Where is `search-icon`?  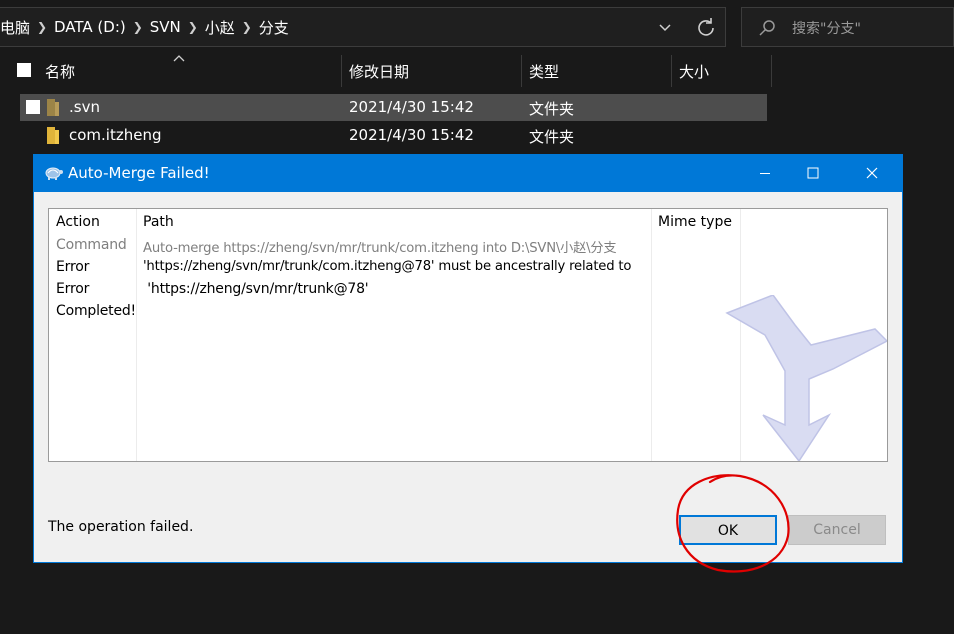 search-icon is located at coordinates (767, 28).